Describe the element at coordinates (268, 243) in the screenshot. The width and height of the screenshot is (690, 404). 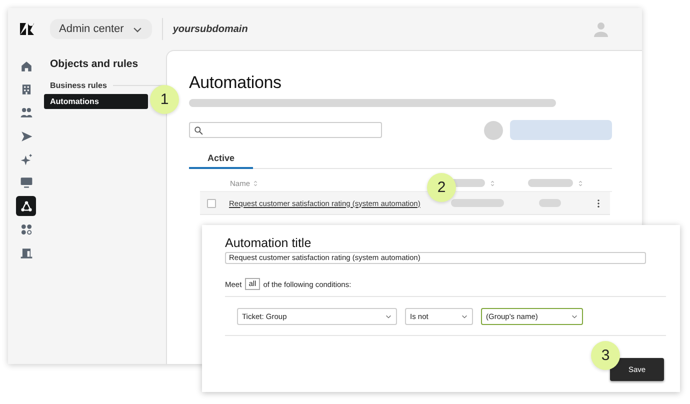
I see `section-title: Automation title` at that location.